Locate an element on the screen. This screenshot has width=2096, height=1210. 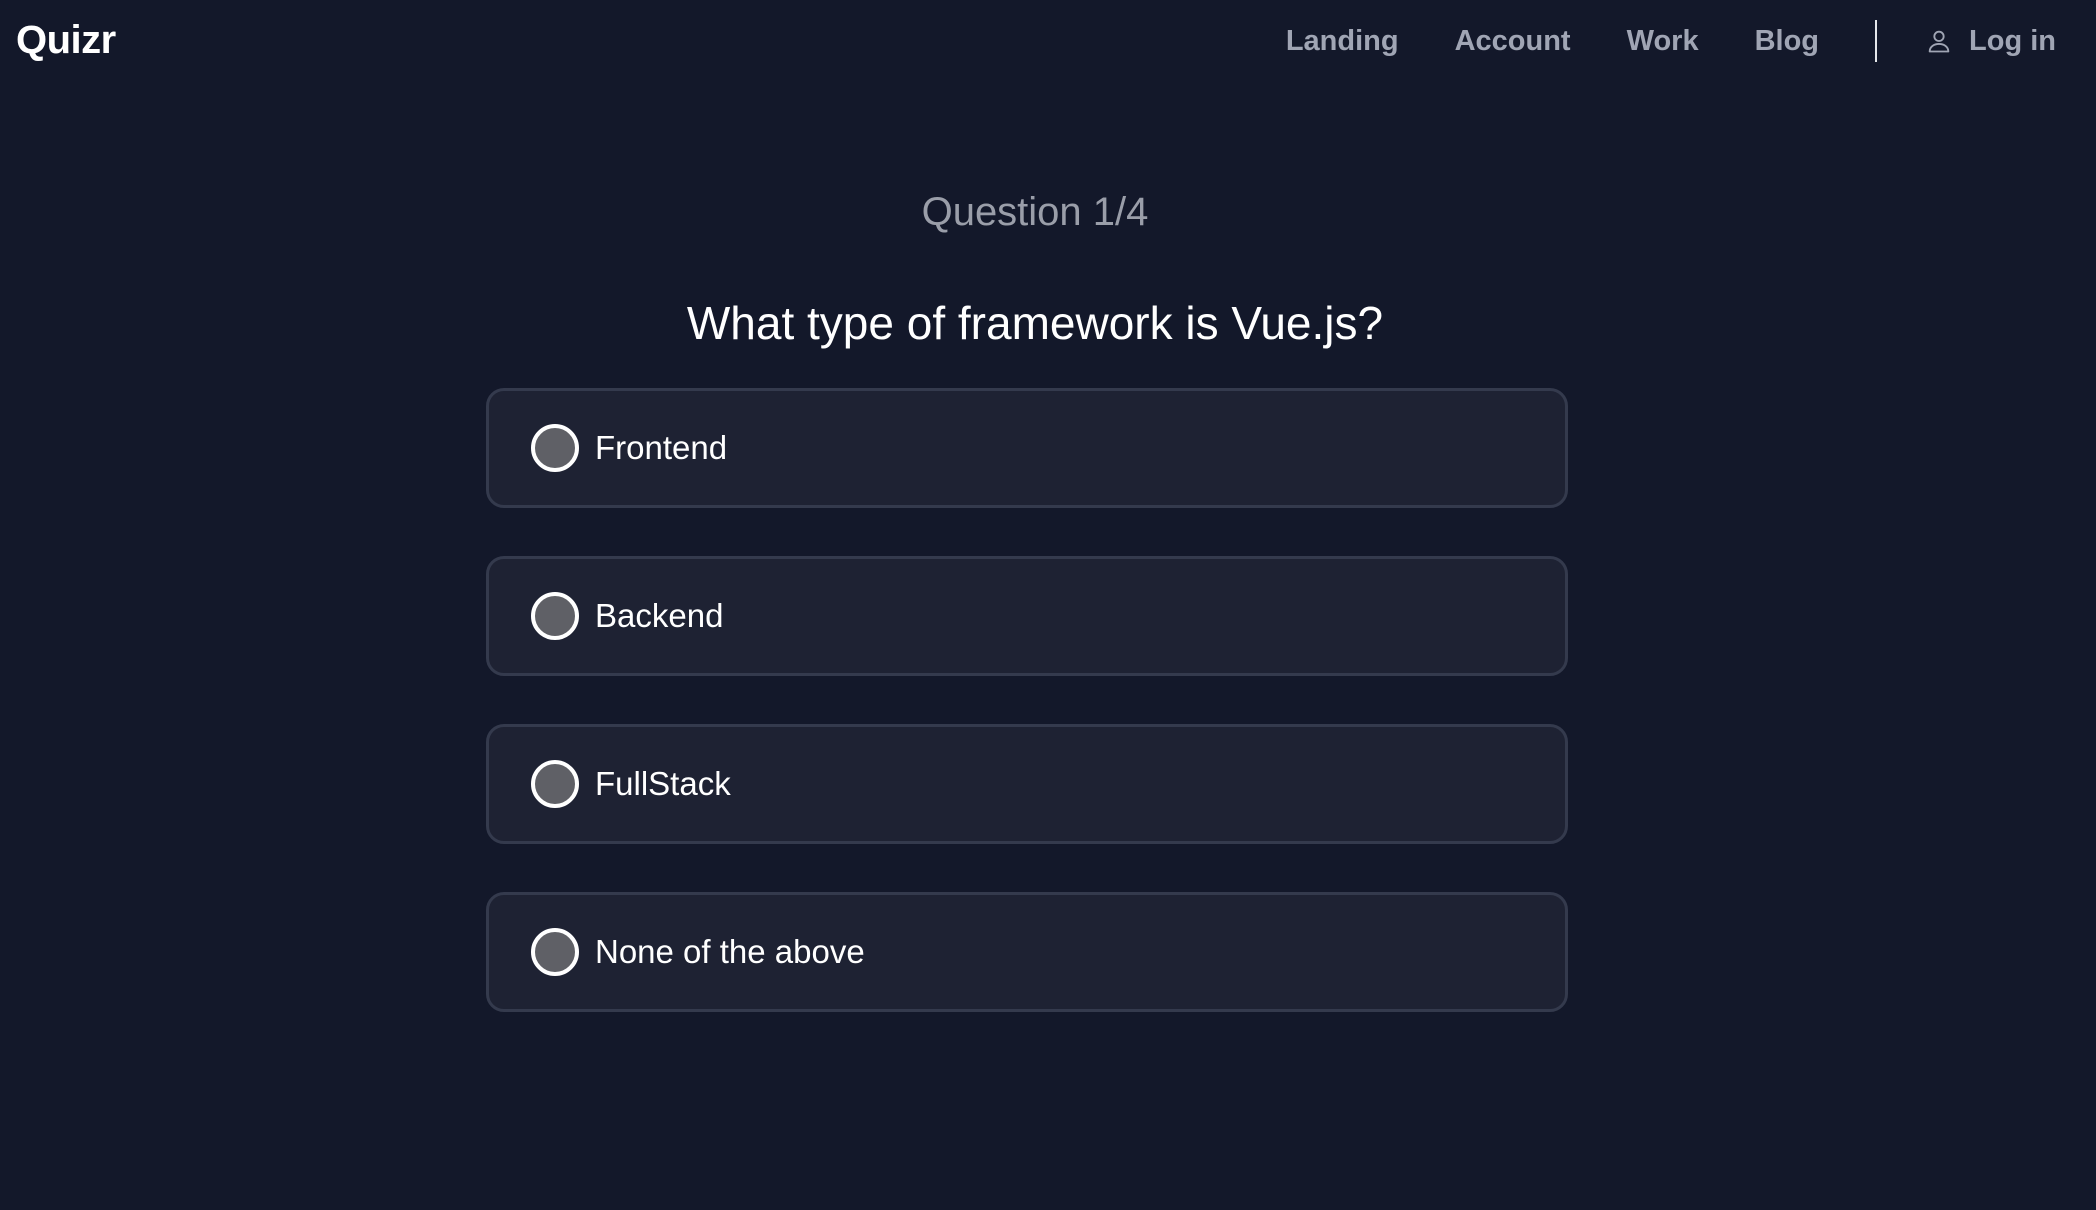
question-text: What type of framework is Vue.js? is located at coordinates (1035, 323).